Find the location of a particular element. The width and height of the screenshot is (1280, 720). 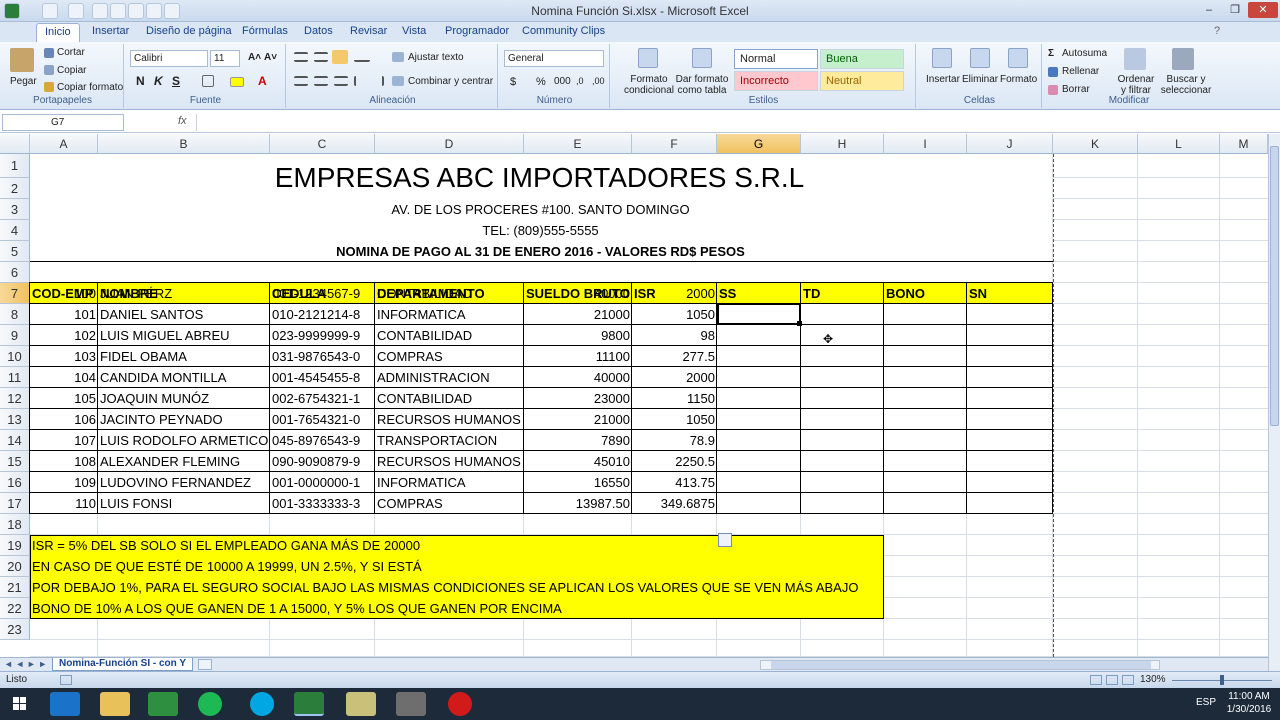

language-indicator: ESP is located at coordinates (1206, 702).